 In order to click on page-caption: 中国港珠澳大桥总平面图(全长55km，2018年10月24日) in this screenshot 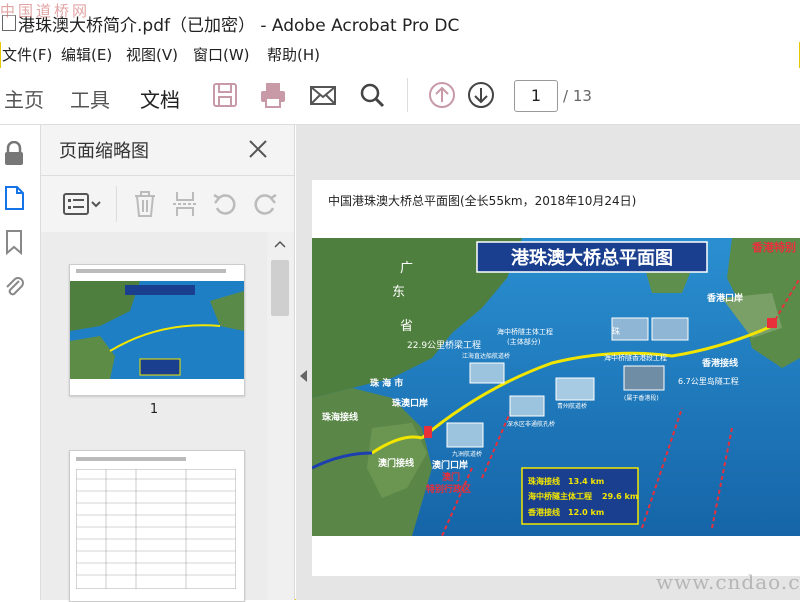, I will do `click(482, 201)`.